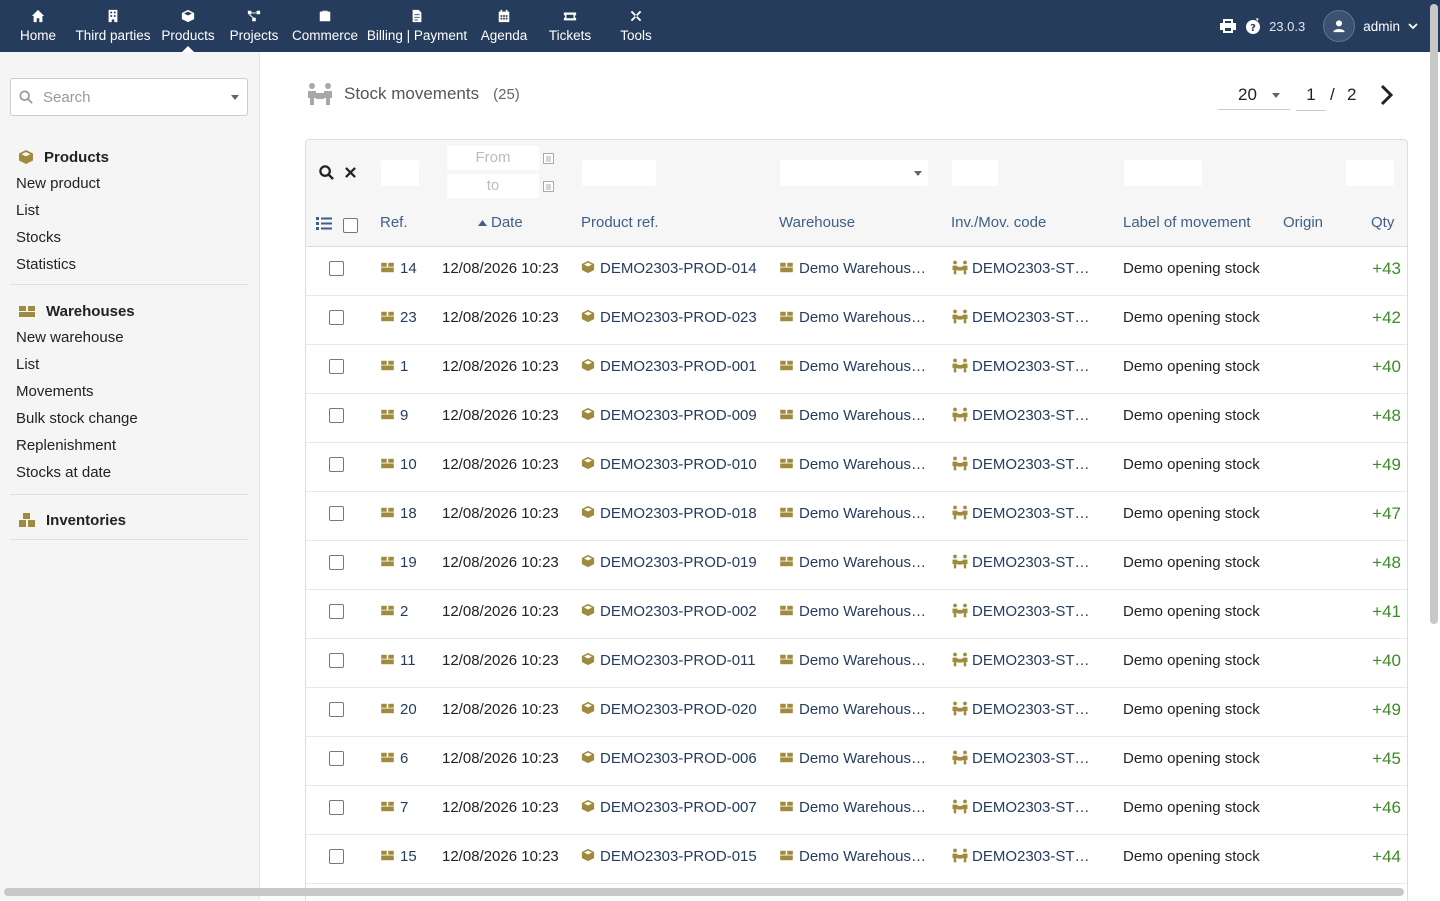 The image size is (1440, 901). What do you see at coordinates (324, 223) in the screenshot?
I see `list-icon` at bounding box center [324, 223].